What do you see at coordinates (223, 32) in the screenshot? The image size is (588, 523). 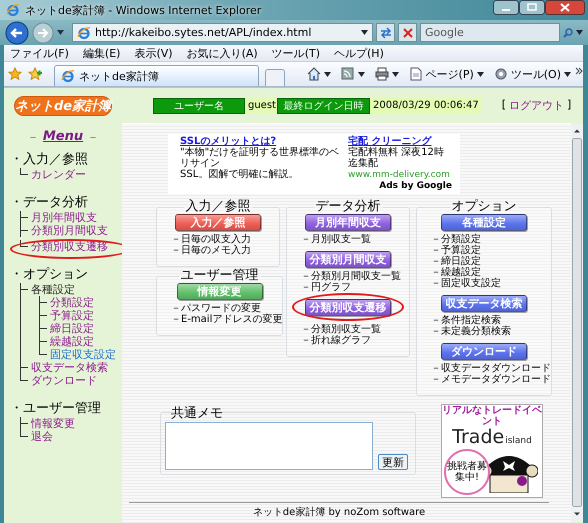 I see `address-field: http://kakeibo.sytes.net/APL/index.html` at bounding box center [223, 32].